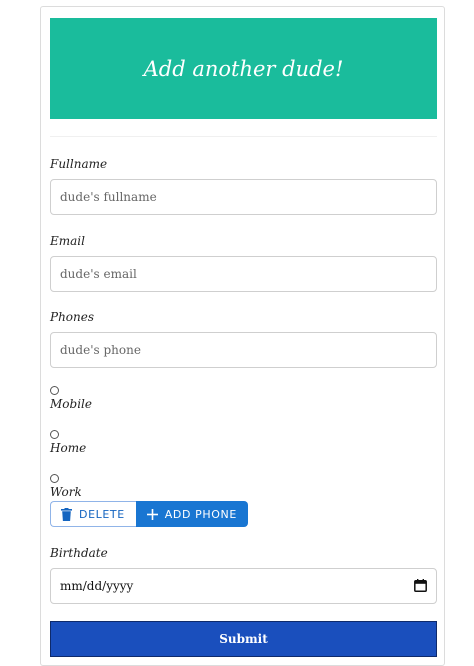  Describe the element at coordinates (243, 136) in the screenshot. I see `divider` at that location.